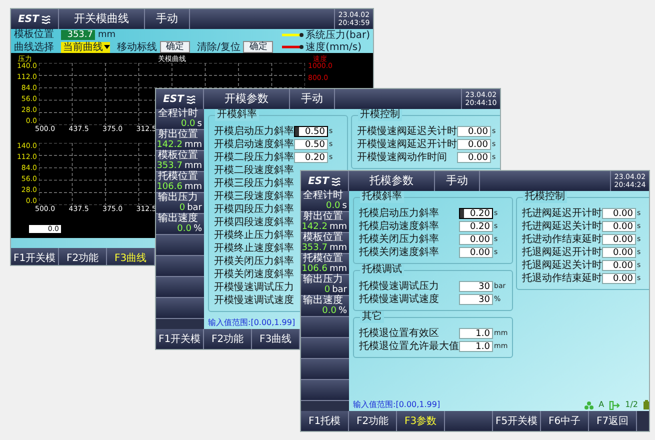 The height and width of the screenshot is (440, 655). Describe the element at coordinates (324, 248) in the screenshot. I see `tile-value: 353.7 mm` at that location.